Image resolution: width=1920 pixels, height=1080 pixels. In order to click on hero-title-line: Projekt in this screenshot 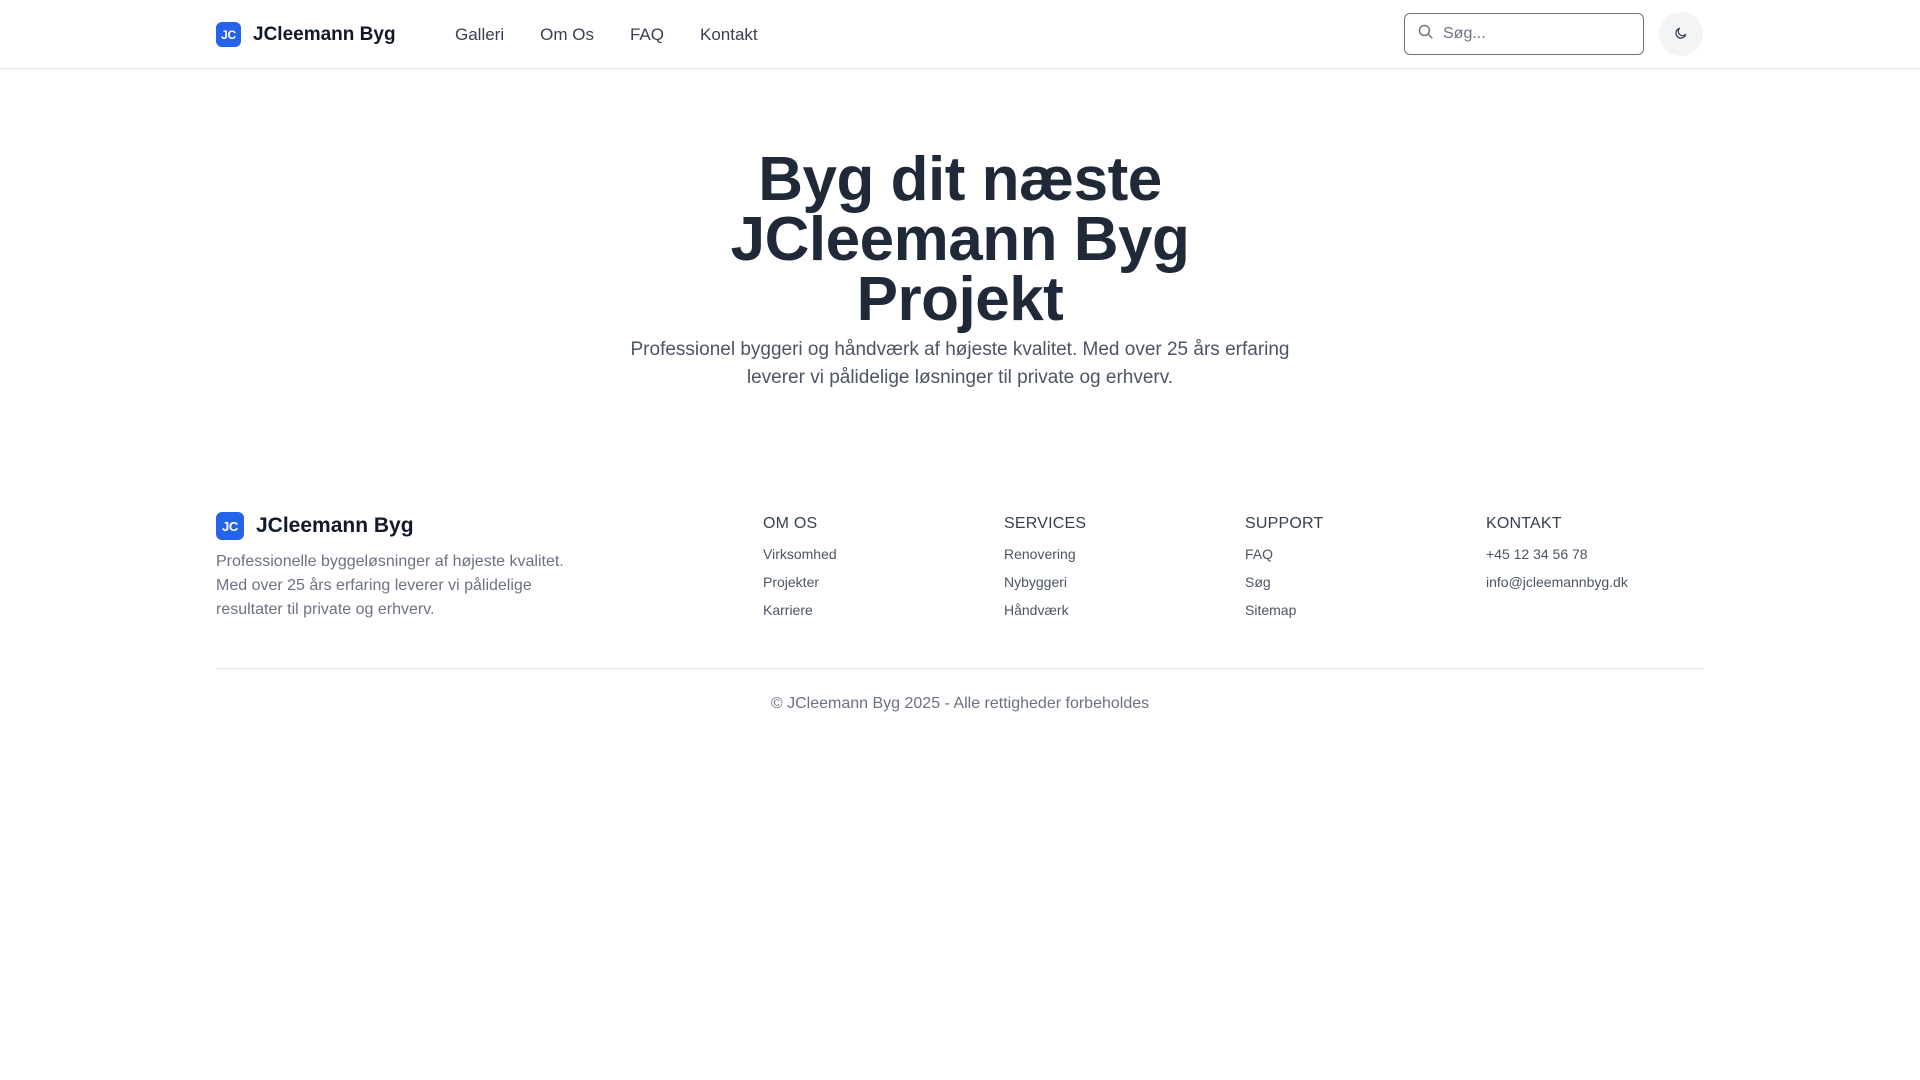, I will do `click(960, 299)`.